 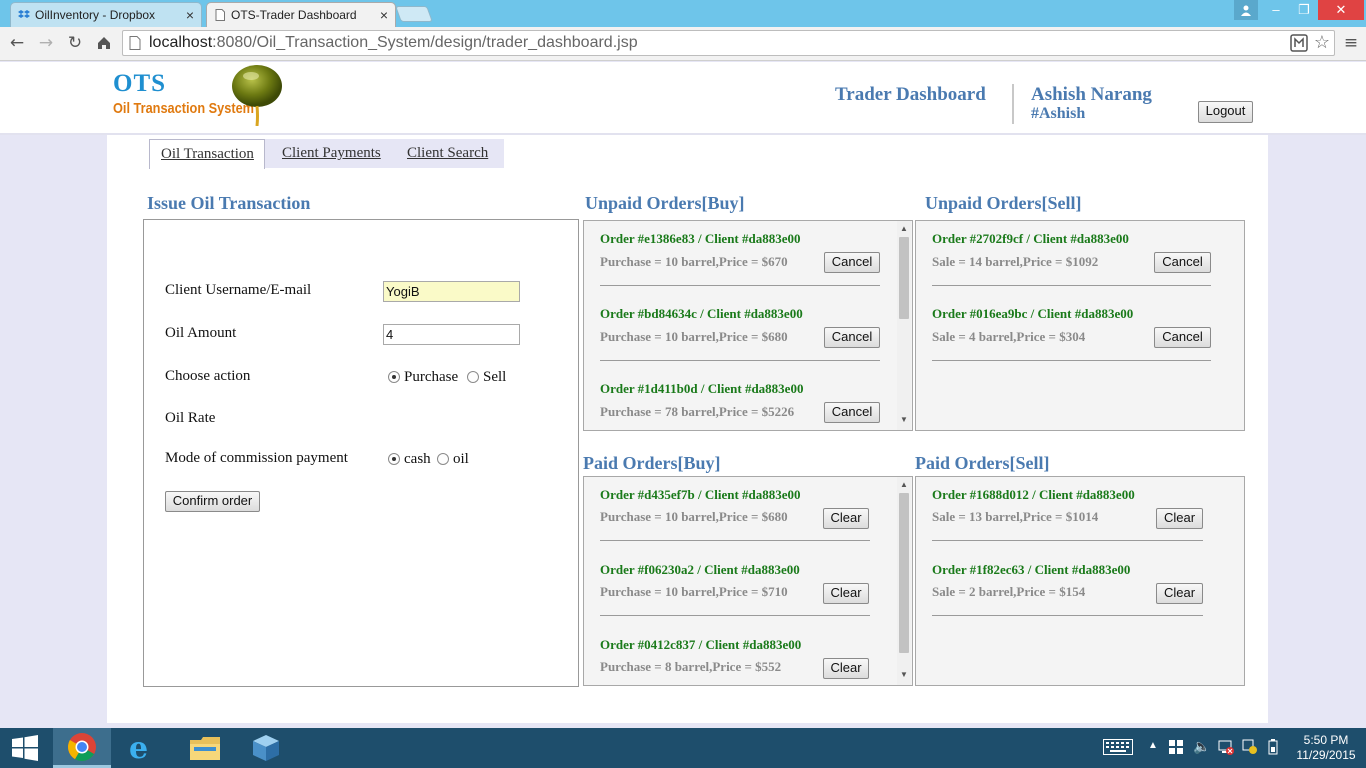 I want to click on user-name: Ashish Narang, so click(x=1091, y=94).